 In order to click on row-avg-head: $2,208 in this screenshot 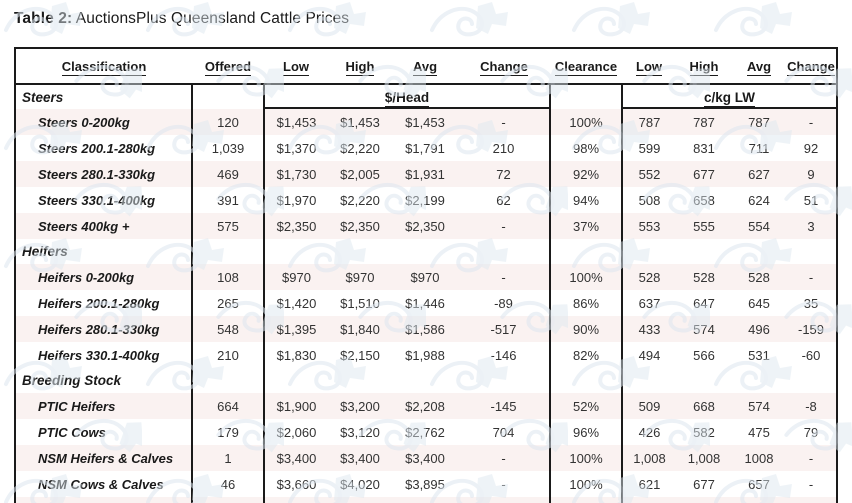, I will do `click(425, 406)`.